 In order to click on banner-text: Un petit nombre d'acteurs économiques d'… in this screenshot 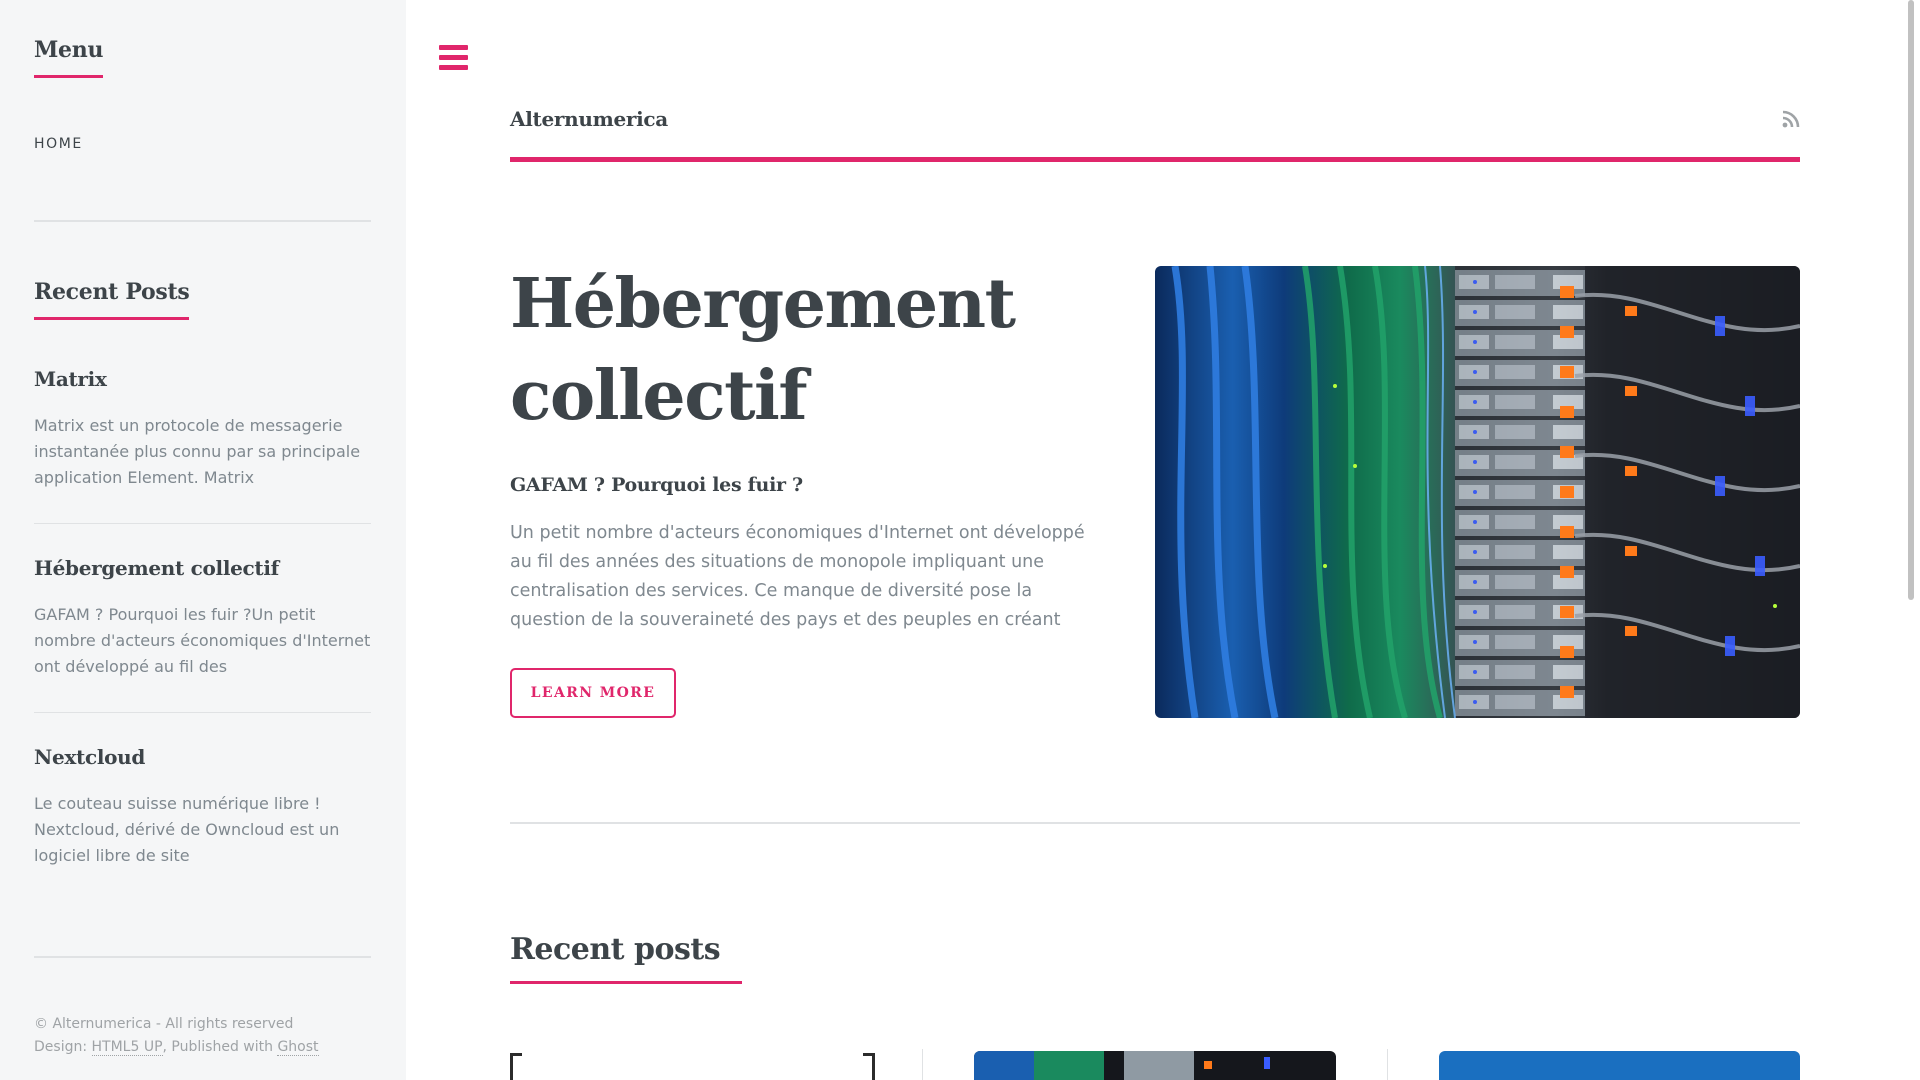, I will do `click(797, 576)`.